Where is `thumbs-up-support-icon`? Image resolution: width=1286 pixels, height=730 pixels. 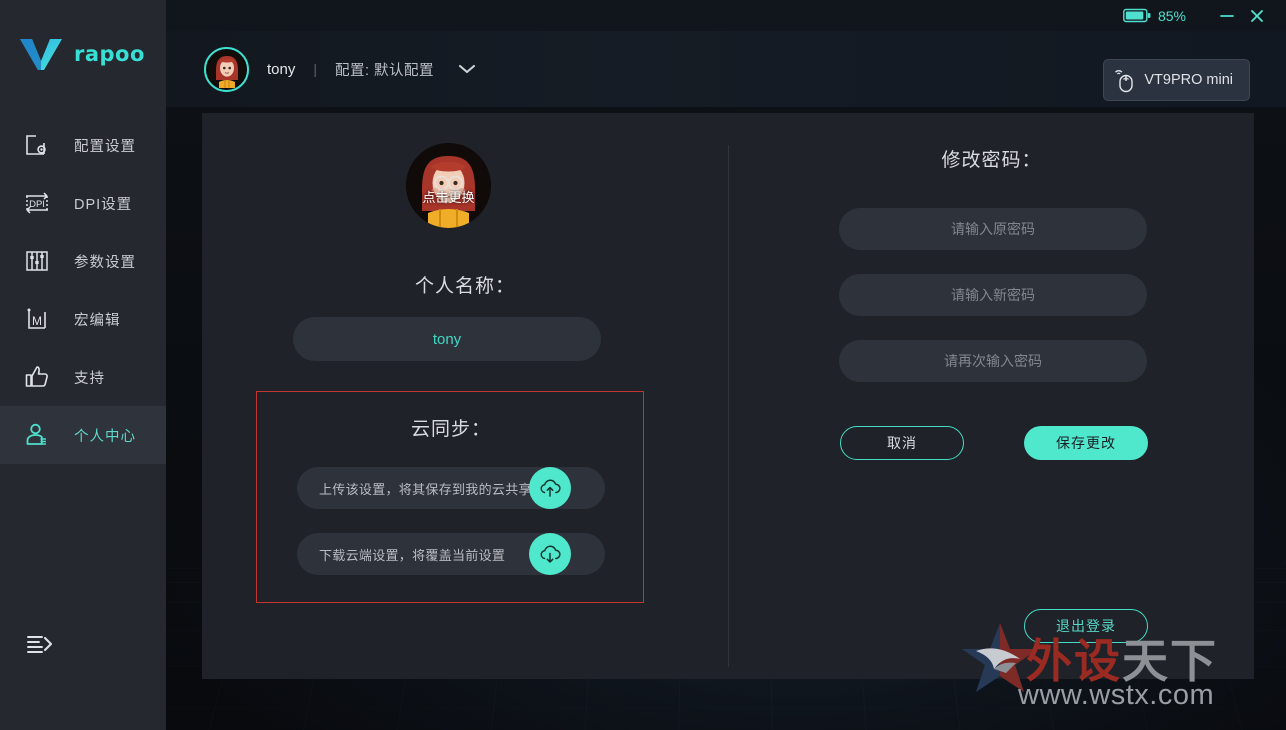
thumbs-up-support-icon is located at coordinates (37, 377).